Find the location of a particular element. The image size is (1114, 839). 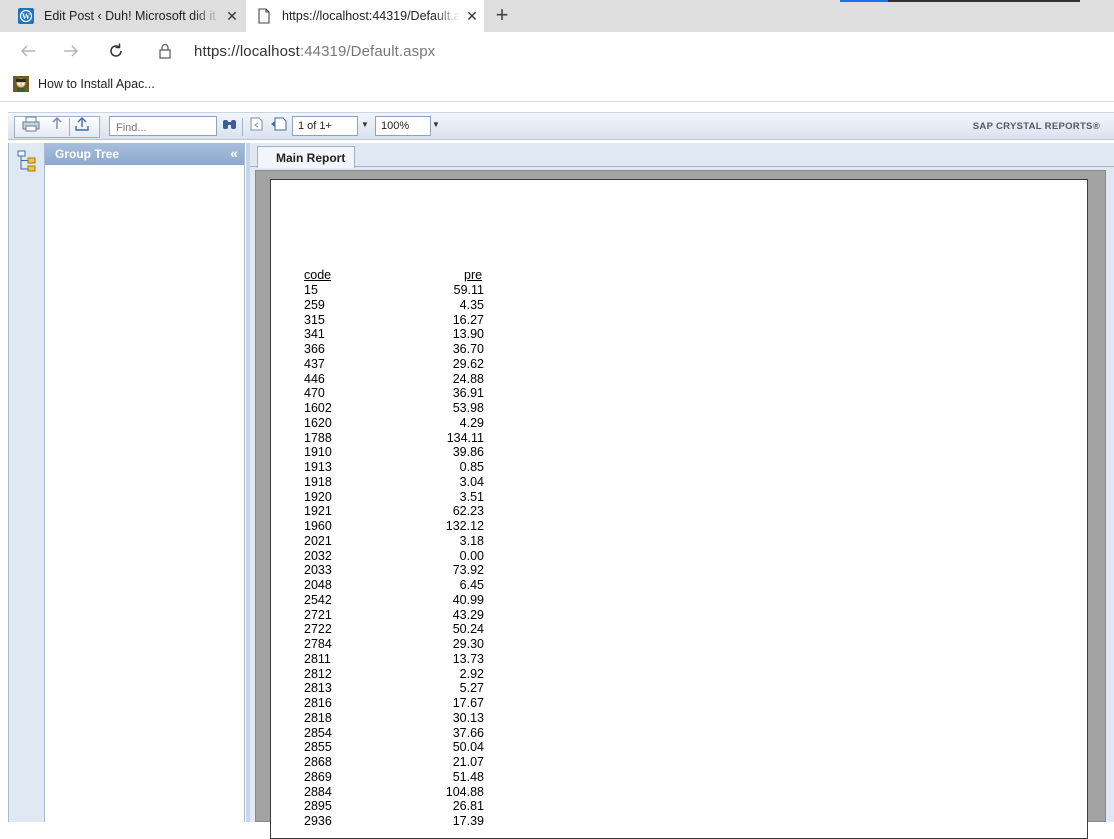

cell-code: 2032 is located at coordinates (318, 555).